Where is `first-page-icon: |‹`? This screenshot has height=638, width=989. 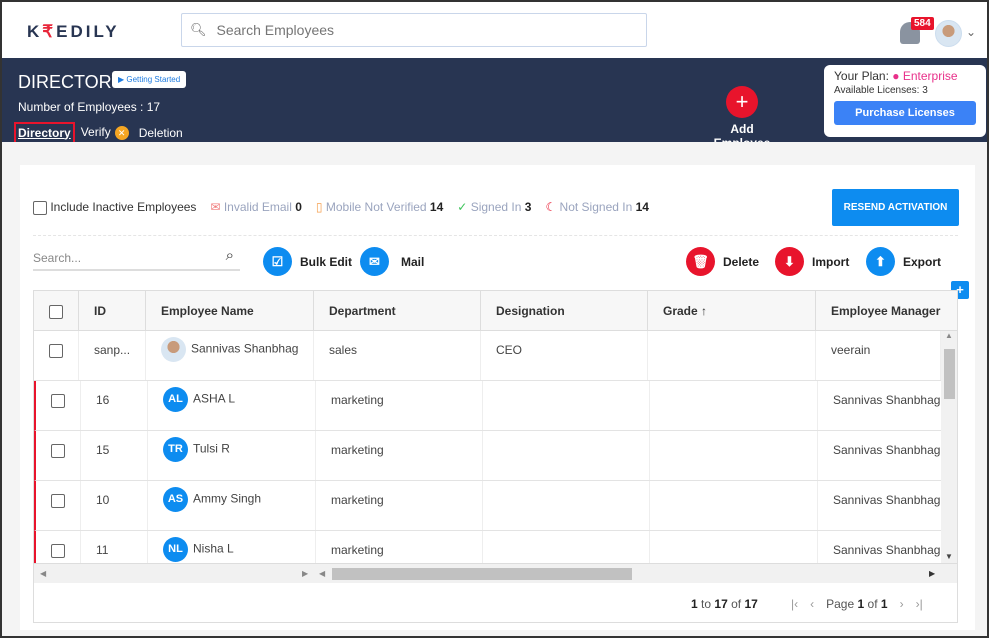
first-page-icon: |‹ is located at coordinates (794, 604).